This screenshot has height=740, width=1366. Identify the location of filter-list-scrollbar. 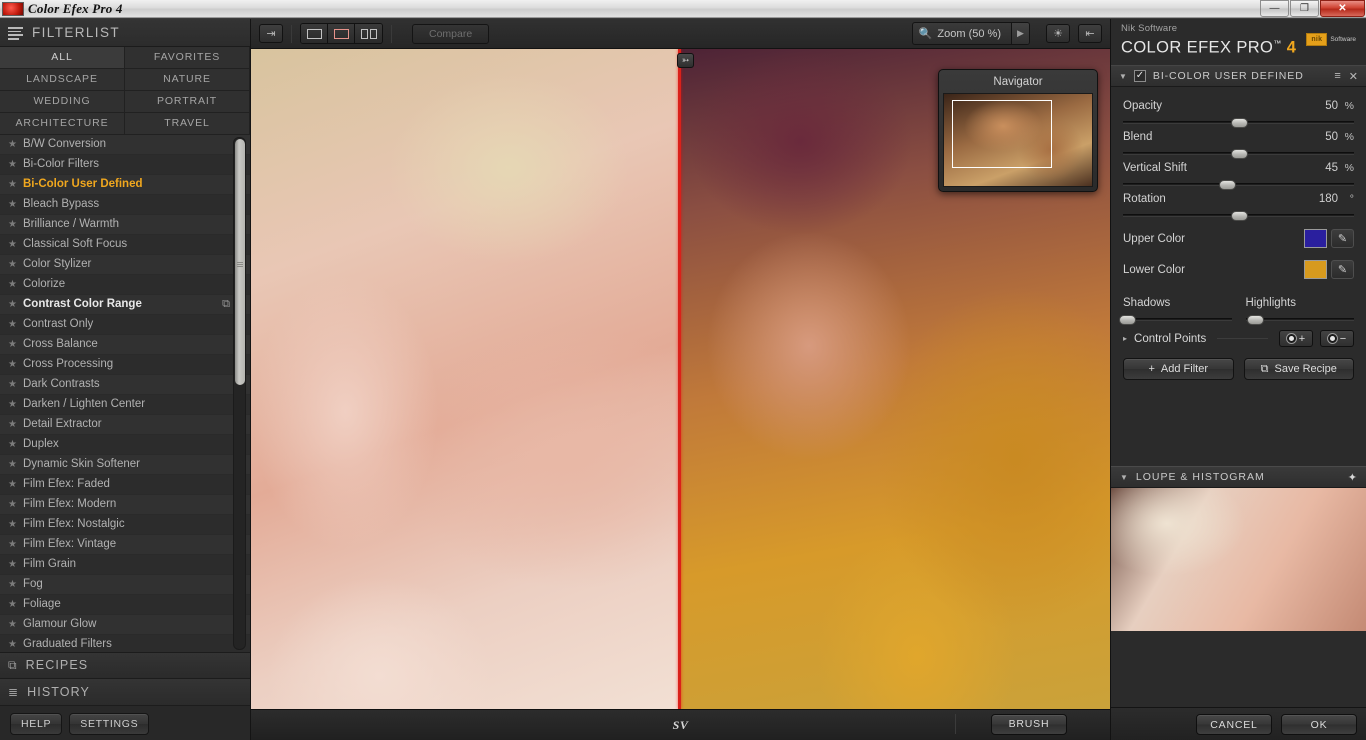
(239, 393).